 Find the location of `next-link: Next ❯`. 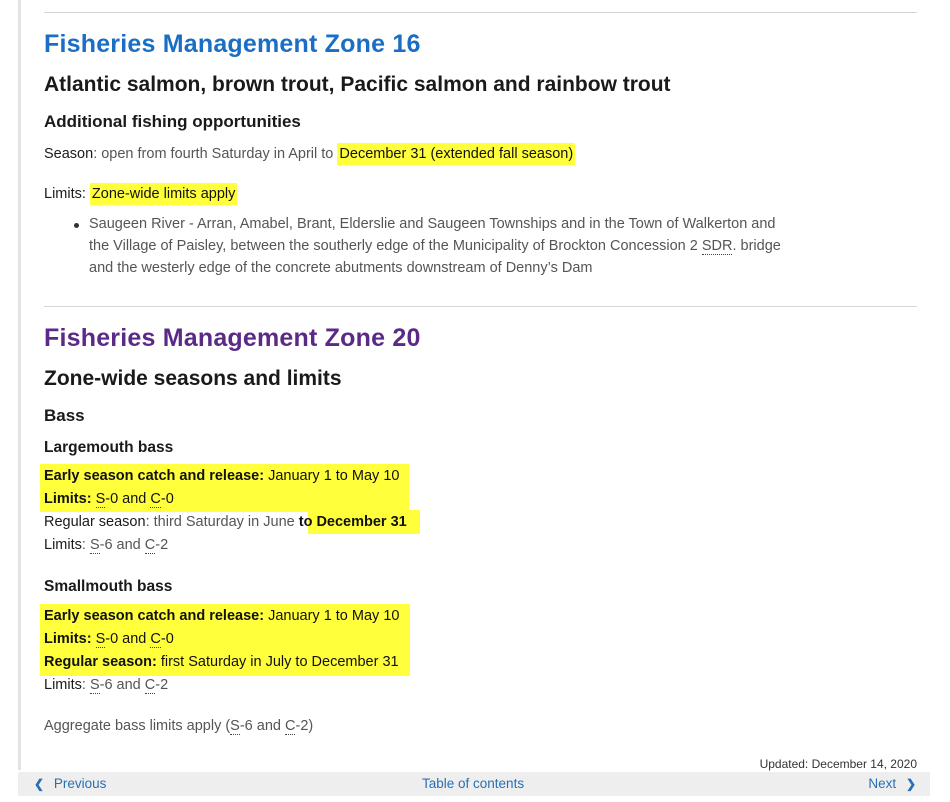

next-link: Next ❯ is located at coordinates (892, 783).